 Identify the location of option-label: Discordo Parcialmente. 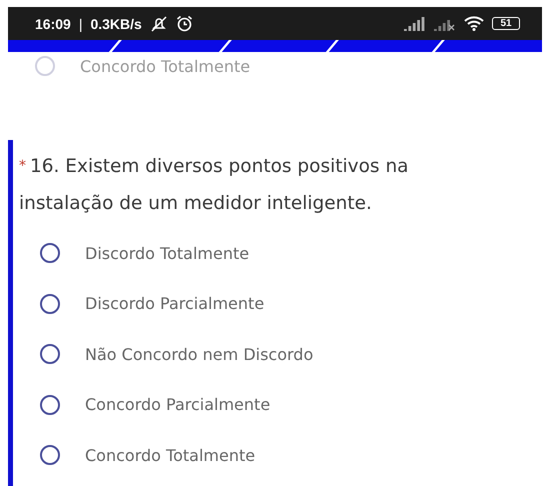
(174, 304).